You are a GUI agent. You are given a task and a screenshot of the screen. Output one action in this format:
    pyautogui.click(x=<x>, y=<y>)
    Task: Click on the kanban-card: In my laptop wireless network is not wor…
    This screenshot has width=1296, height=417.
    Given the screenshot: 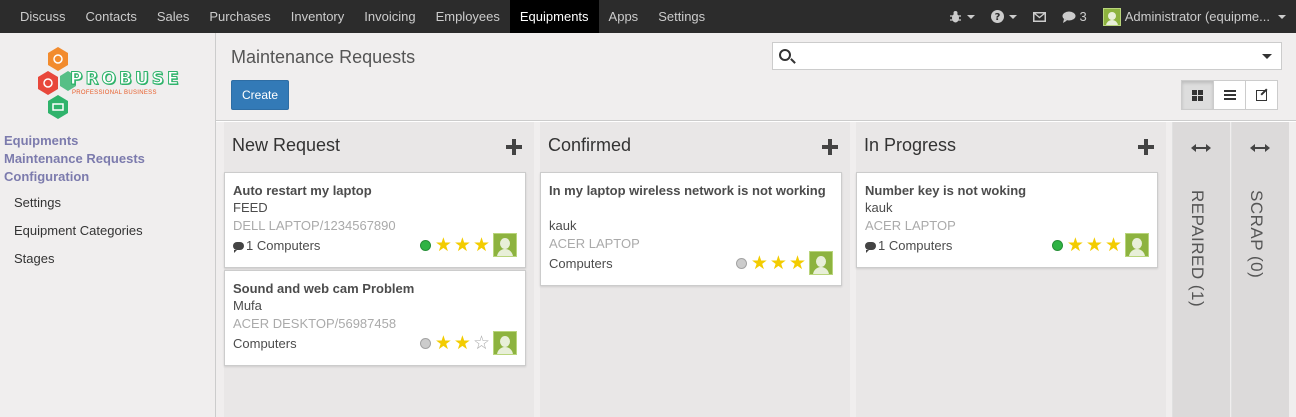 What is the action you would take?
    pyautogui.click(x=691, y=229)
    